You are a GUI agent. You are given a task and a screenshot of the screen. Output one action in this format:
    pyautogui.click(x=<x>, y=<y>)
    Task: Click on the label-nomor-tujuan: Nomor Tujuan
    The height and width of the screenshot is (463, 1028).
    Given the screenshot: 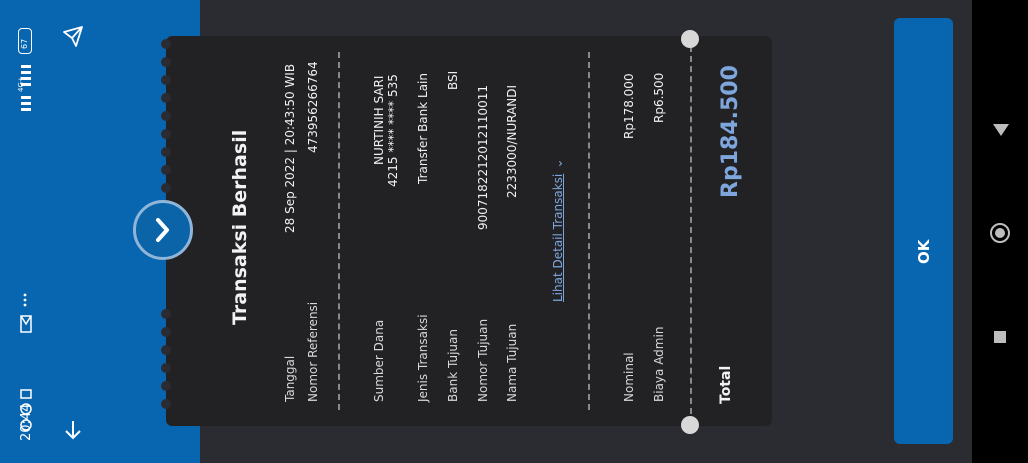 What is the action you would take?
    pyautogui.click(x=483, y=360)
    